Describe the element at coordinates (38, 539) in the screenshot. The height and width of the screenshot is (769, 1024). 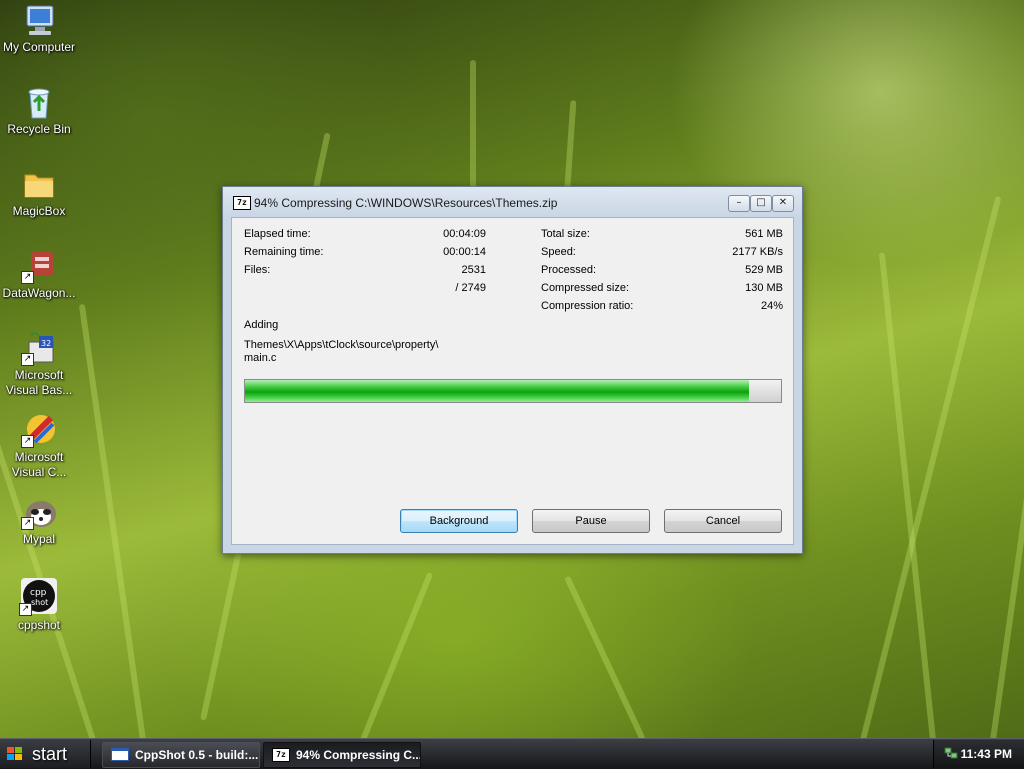
I see `desktop-icon-label: Mypal` at that location.